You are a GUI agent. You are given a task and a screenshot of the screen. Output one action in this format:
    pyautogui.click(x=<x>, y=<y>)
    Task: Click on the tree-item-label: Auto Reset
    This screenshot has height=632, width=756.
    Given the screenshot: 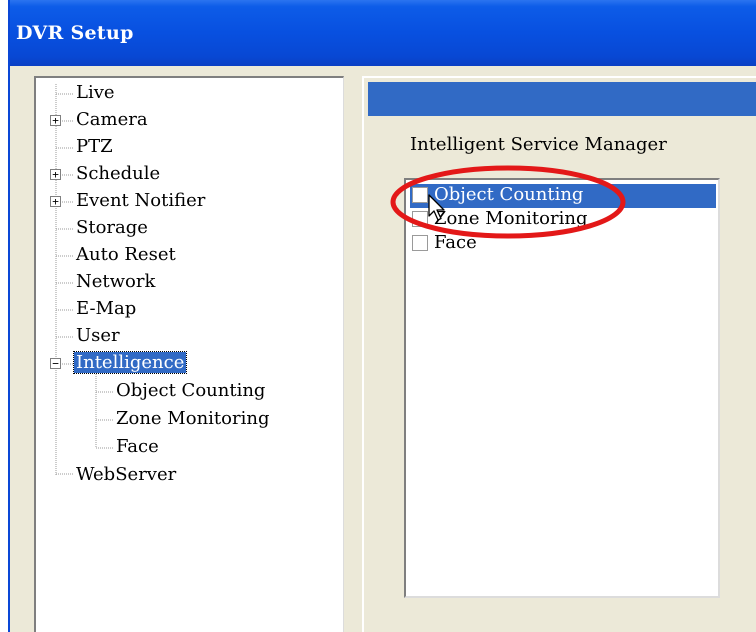 What is the action you would take?
    pyautogui.click(x=126, y=254)
    